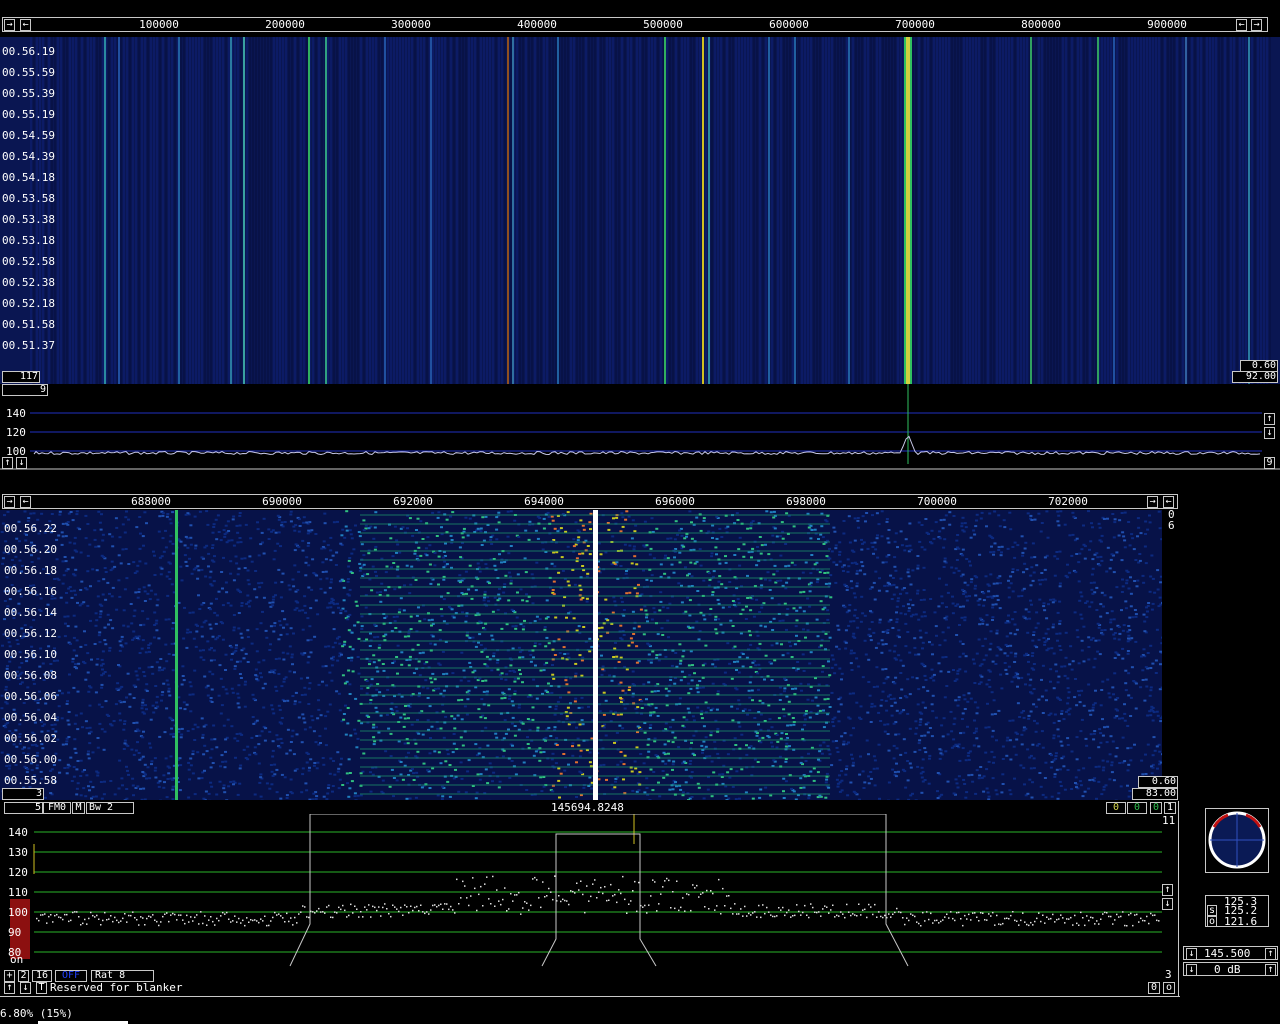  What do you see at coordinates (1156, 808) in the screenshot?
I see `control-box-3: 0` at bounding box center [1156, 808].